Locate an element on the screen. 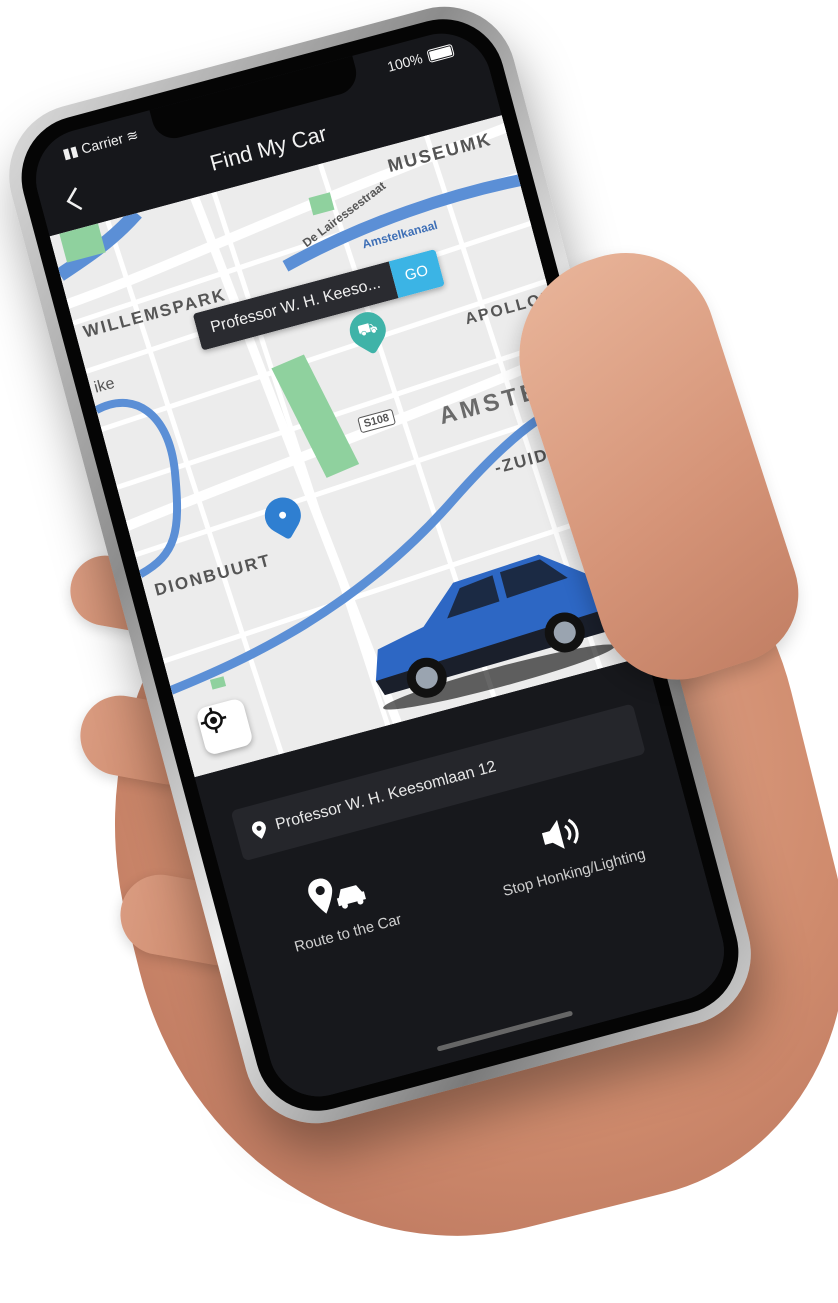 This screenshot has height=1303, width=838. route-to-car-button: Route to the Car is located at coordinates (341, 908).